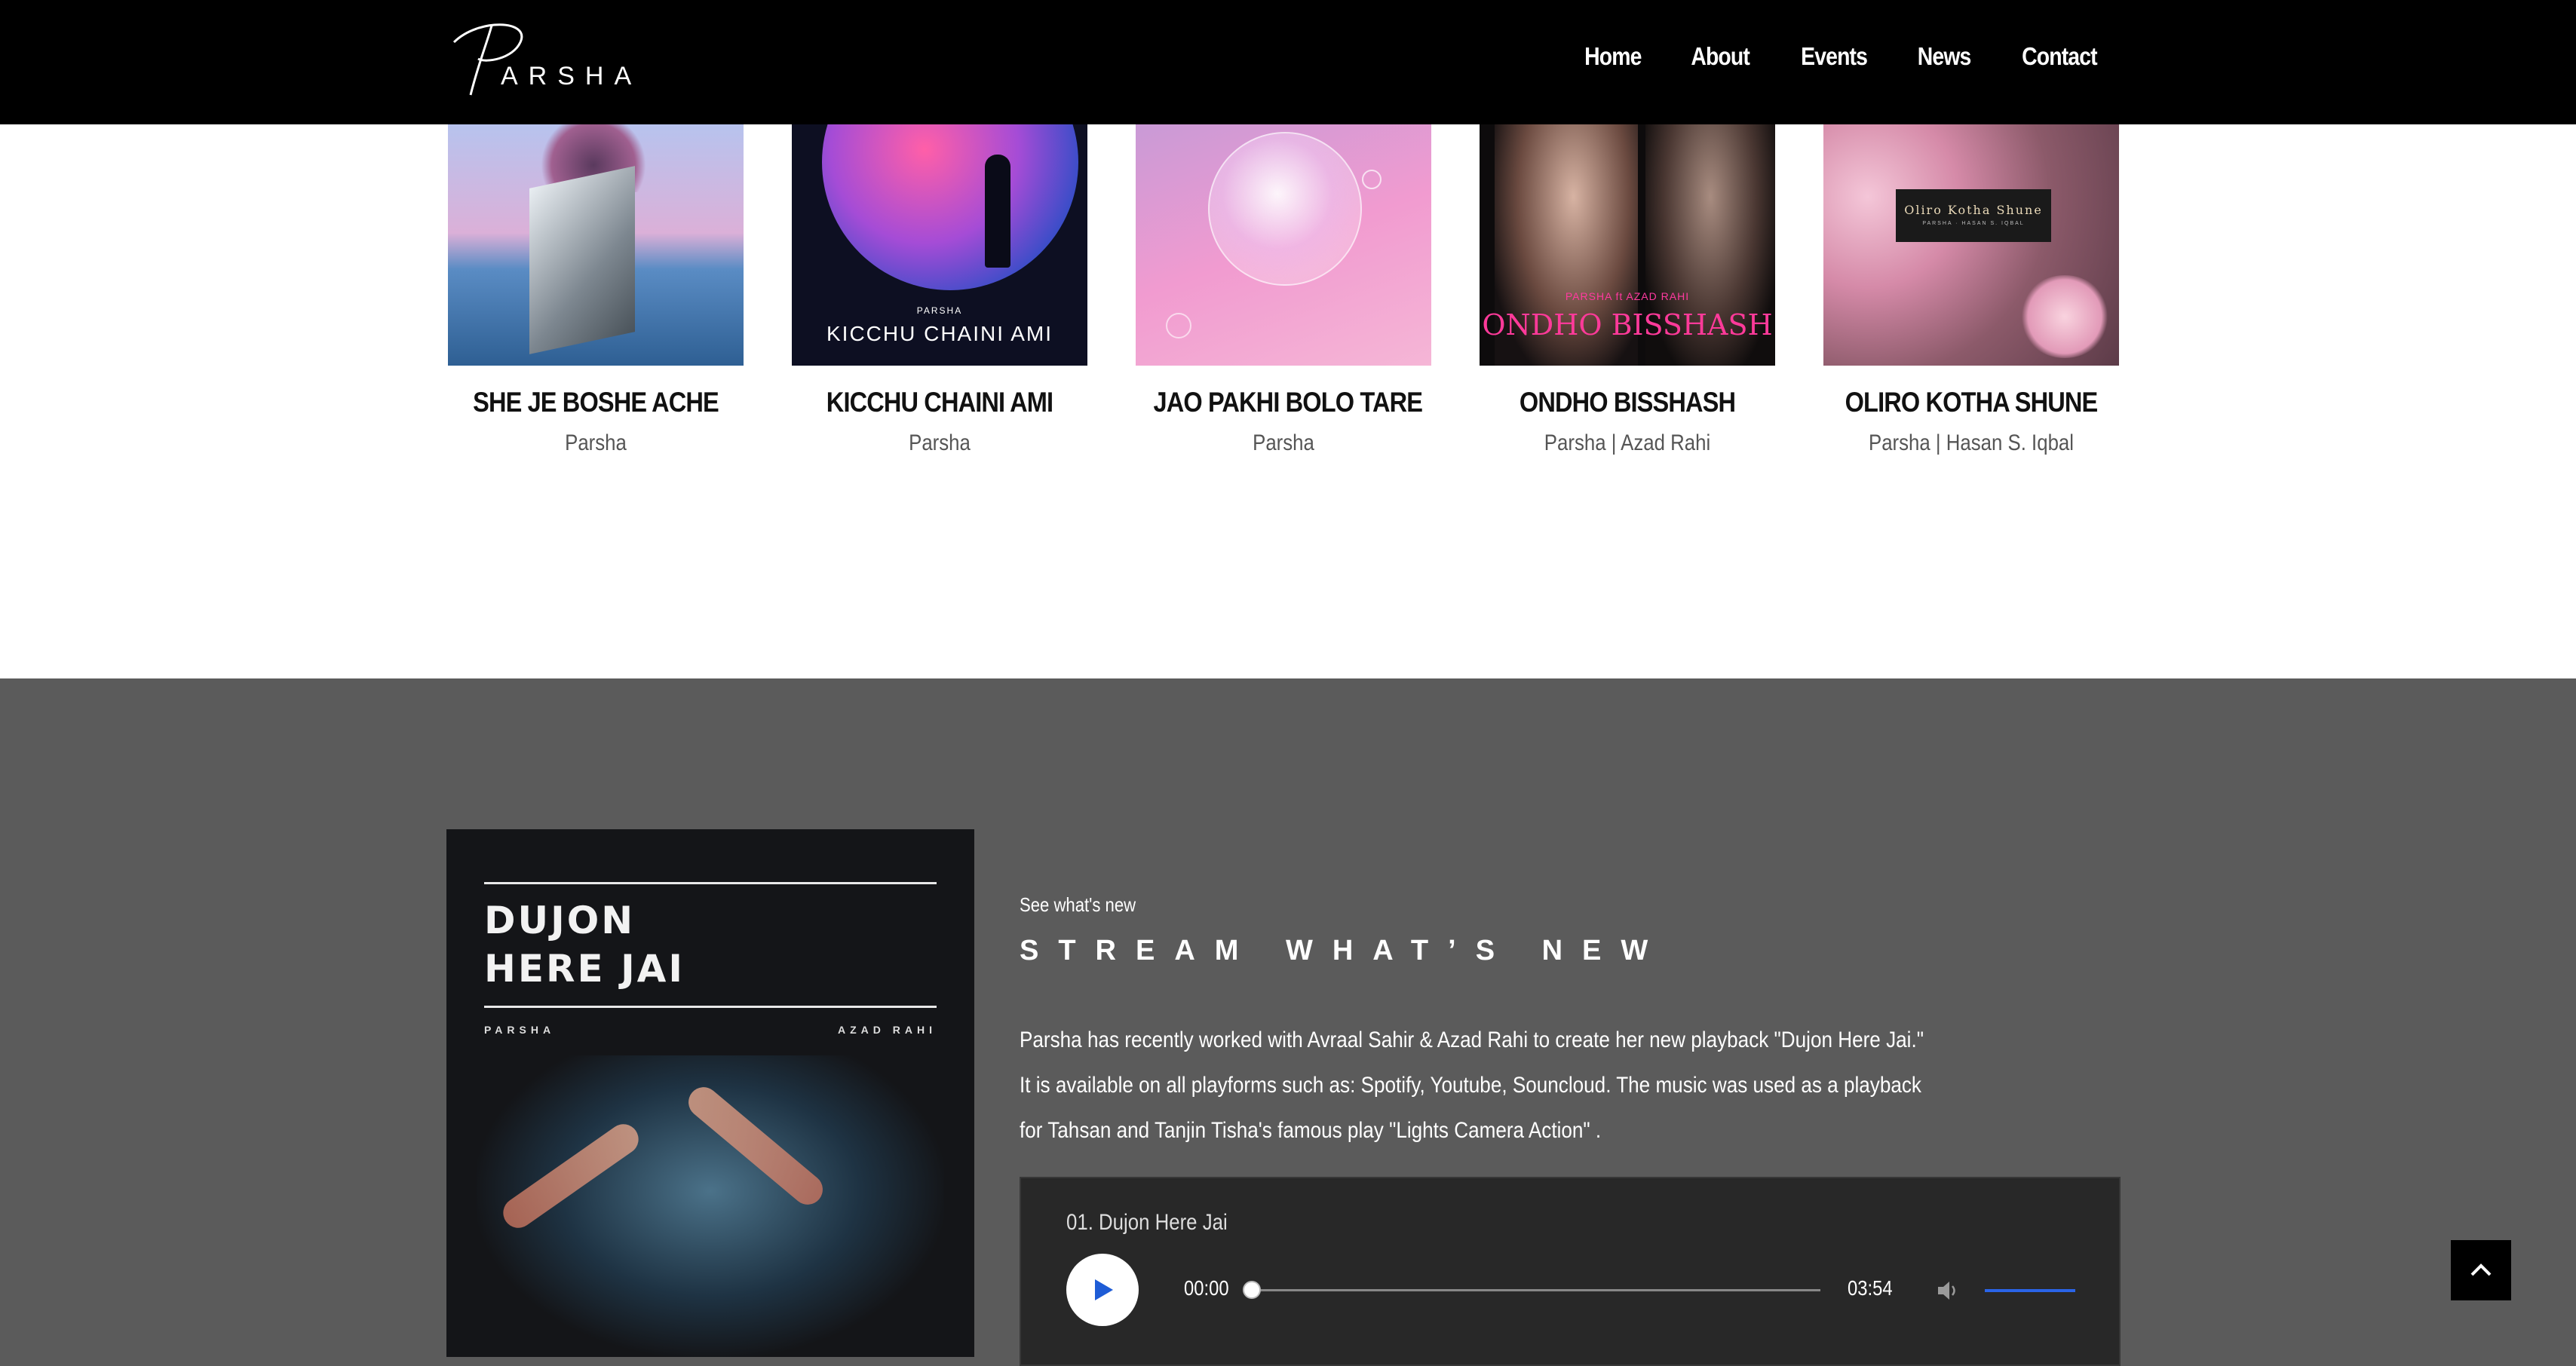 This screenshot has height=1366, width=2576. What do you see at coordinates (939, 333) in the screenshot?
I see `cover-text: KICCHU CHAINI AMI` at bounding box center [939, 333].